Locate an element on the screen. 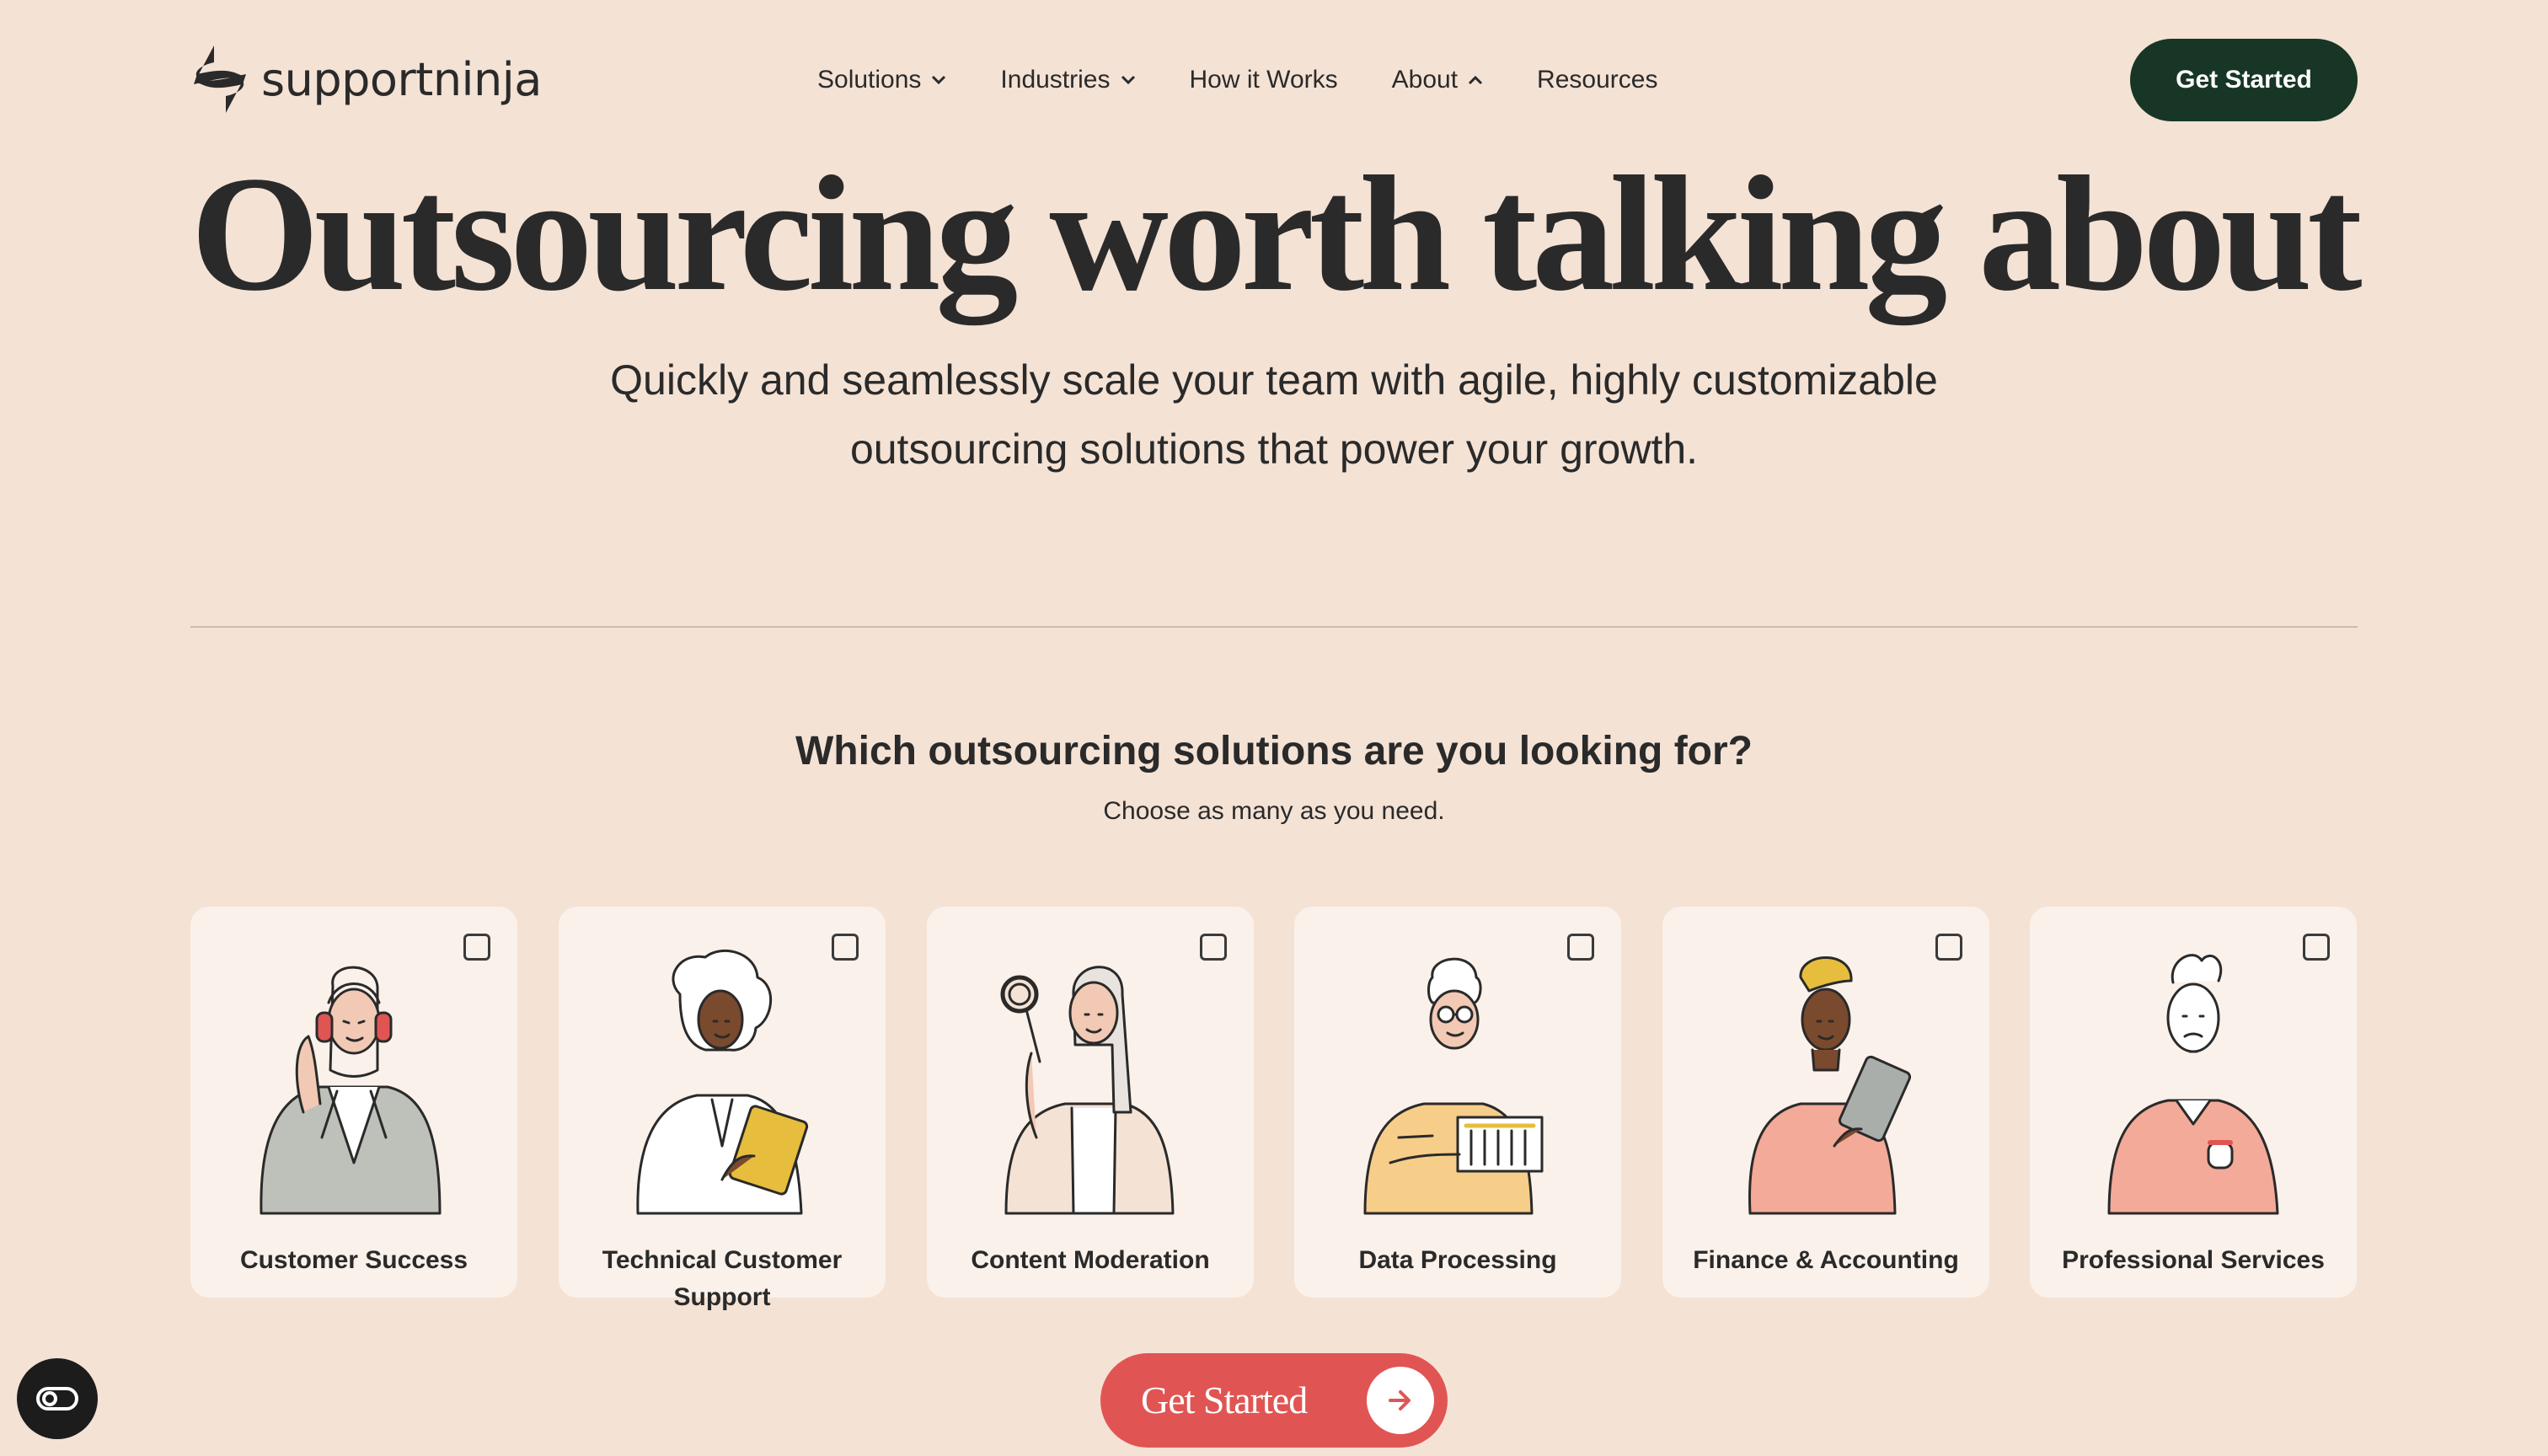  person-chart-icon is located at coordinates (1453, 1086).